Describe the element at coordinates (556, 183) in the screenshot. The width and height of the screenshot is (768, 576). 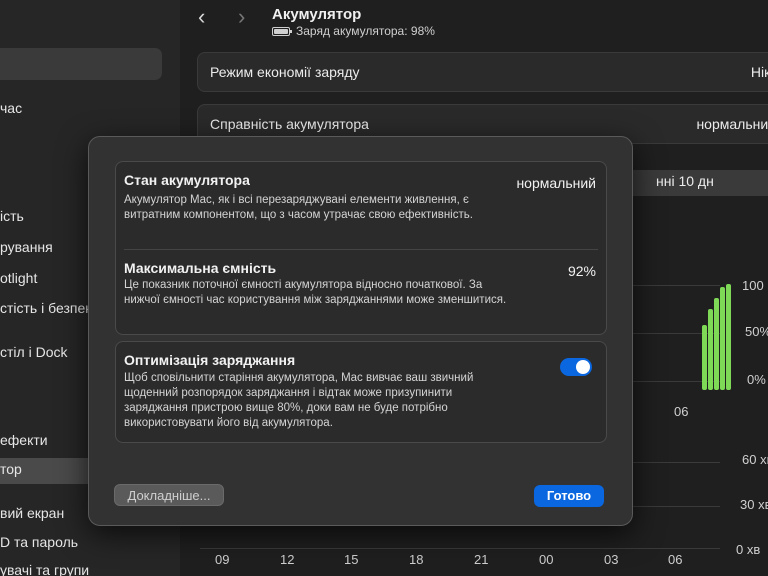
I see `battery-condition-value: нормальний` at that location.